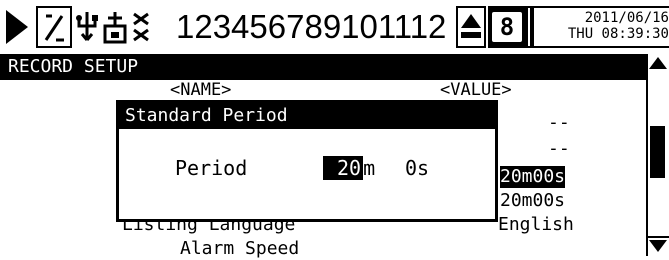 The width and height of the screenshot is (669, 260). I want to click on scroll-divider, so click(657, 237).